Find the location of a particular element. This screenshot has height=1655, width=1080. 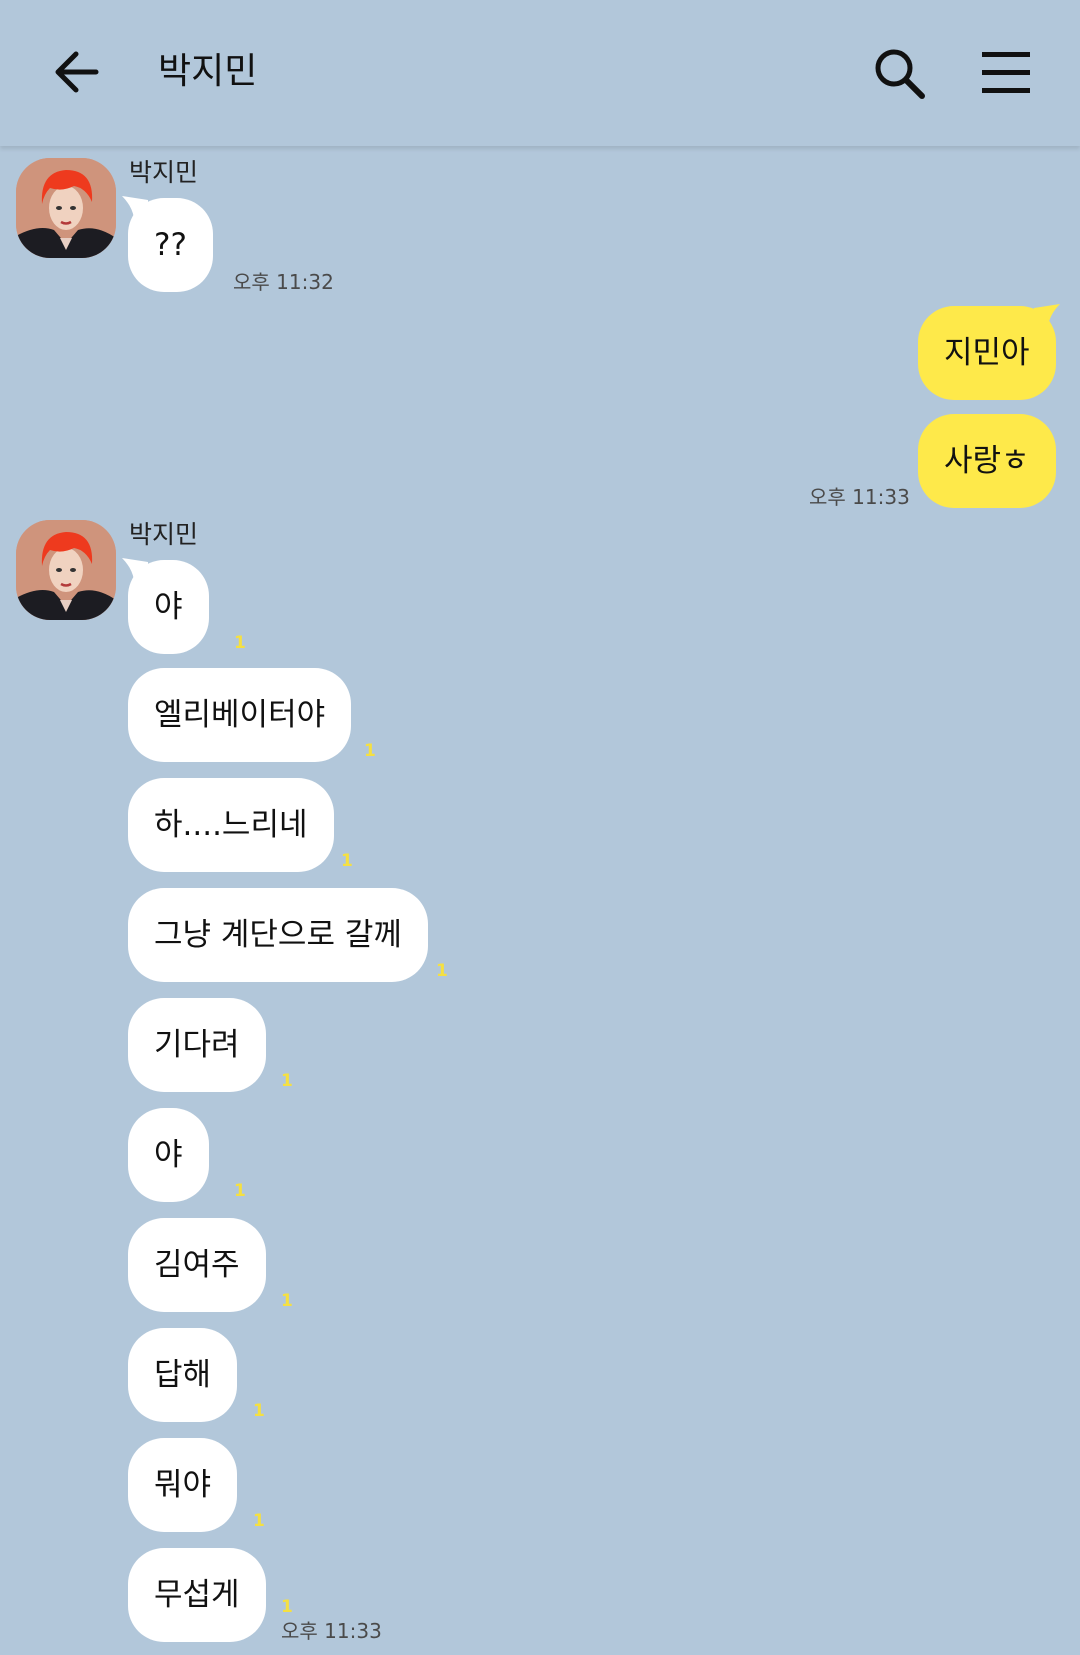

message-bubble: 뭐야 is located at coordinates (183, 1485).